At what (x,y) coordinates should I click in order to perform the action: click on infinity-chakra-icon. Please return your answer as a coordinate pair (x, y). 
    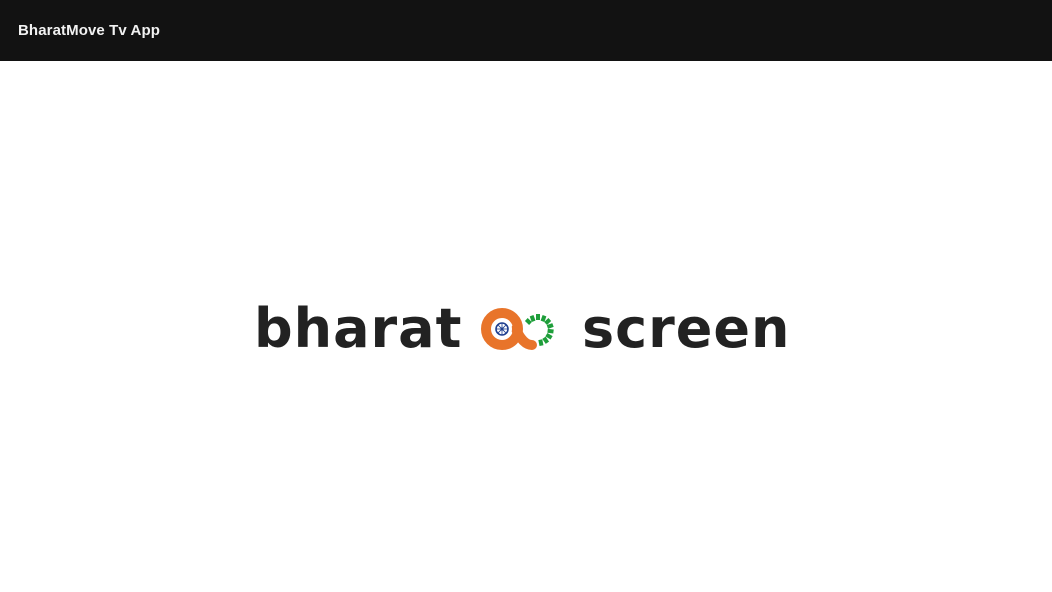
    Looking at the image, I should click on (520, 329).